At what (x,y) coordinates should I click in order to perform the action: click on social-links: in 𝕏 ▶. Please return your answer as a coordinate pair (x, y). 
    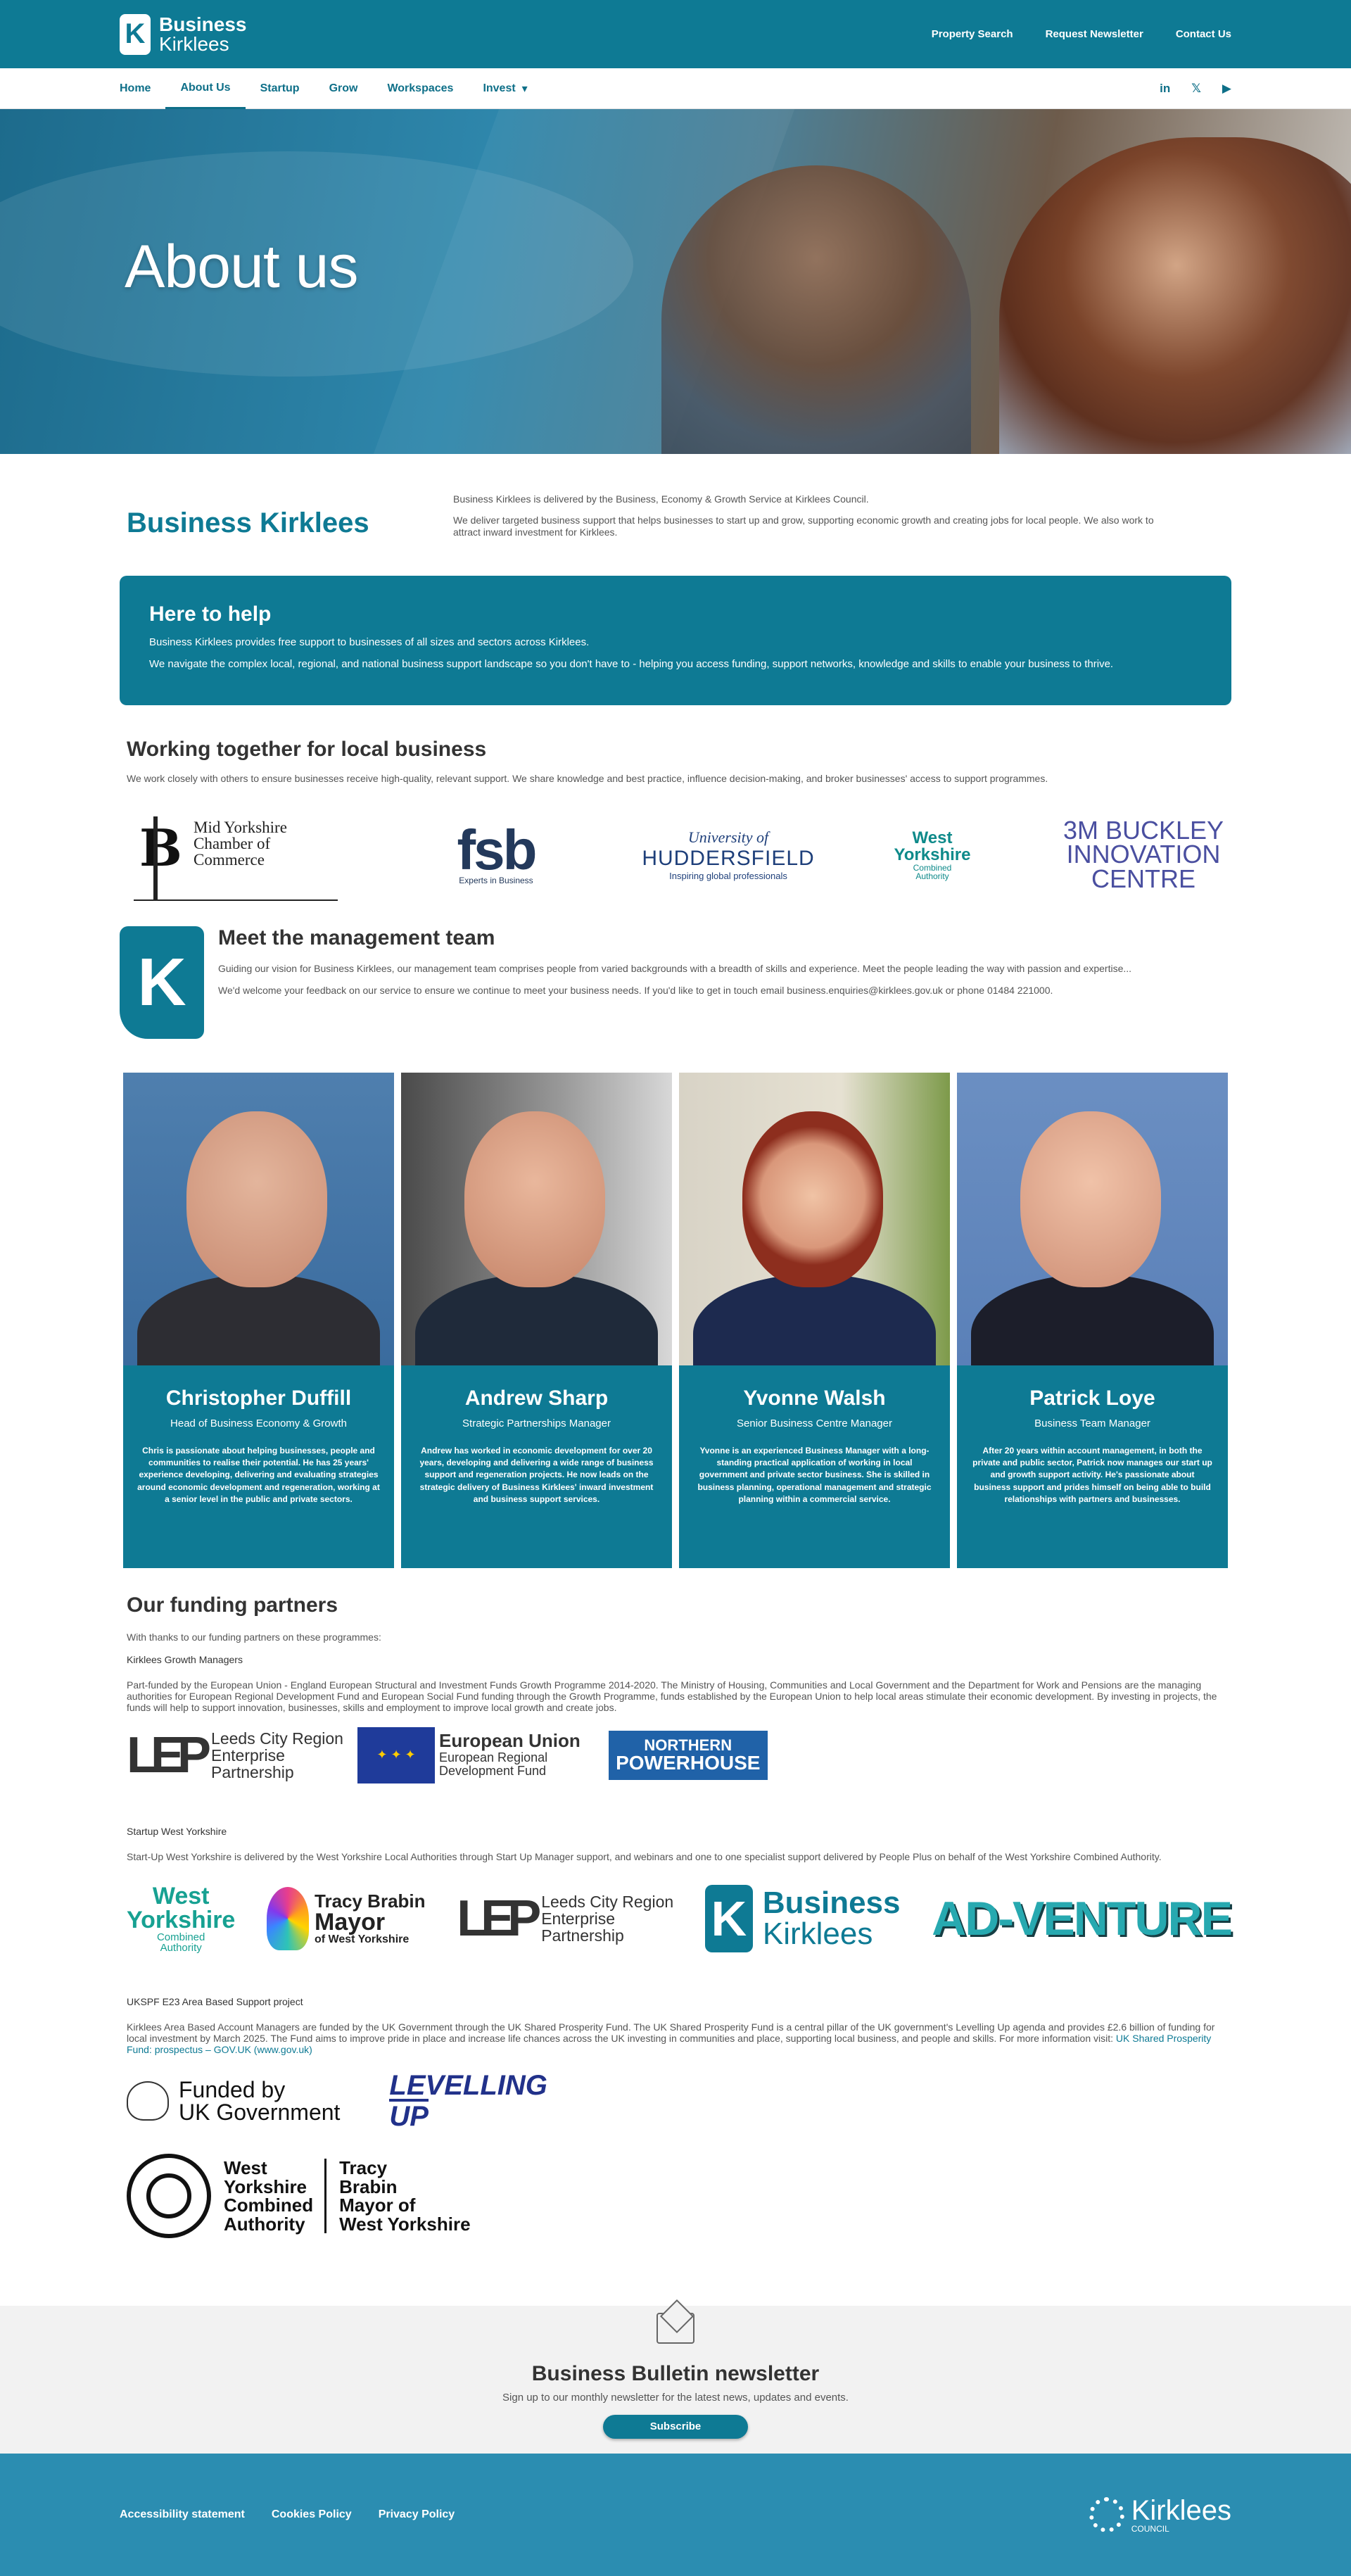
    Looking at the image, I should click on (1195, 89).